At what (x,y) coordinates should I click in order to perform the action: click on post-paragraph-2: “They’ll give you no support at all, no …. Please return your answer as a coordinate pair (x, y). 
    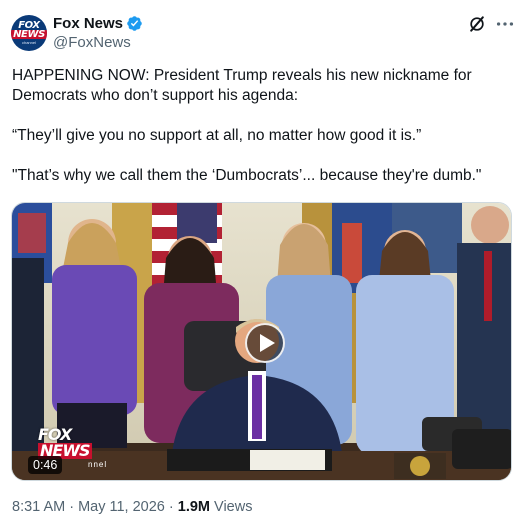
    Looking at the image, I should click on (217, 135).